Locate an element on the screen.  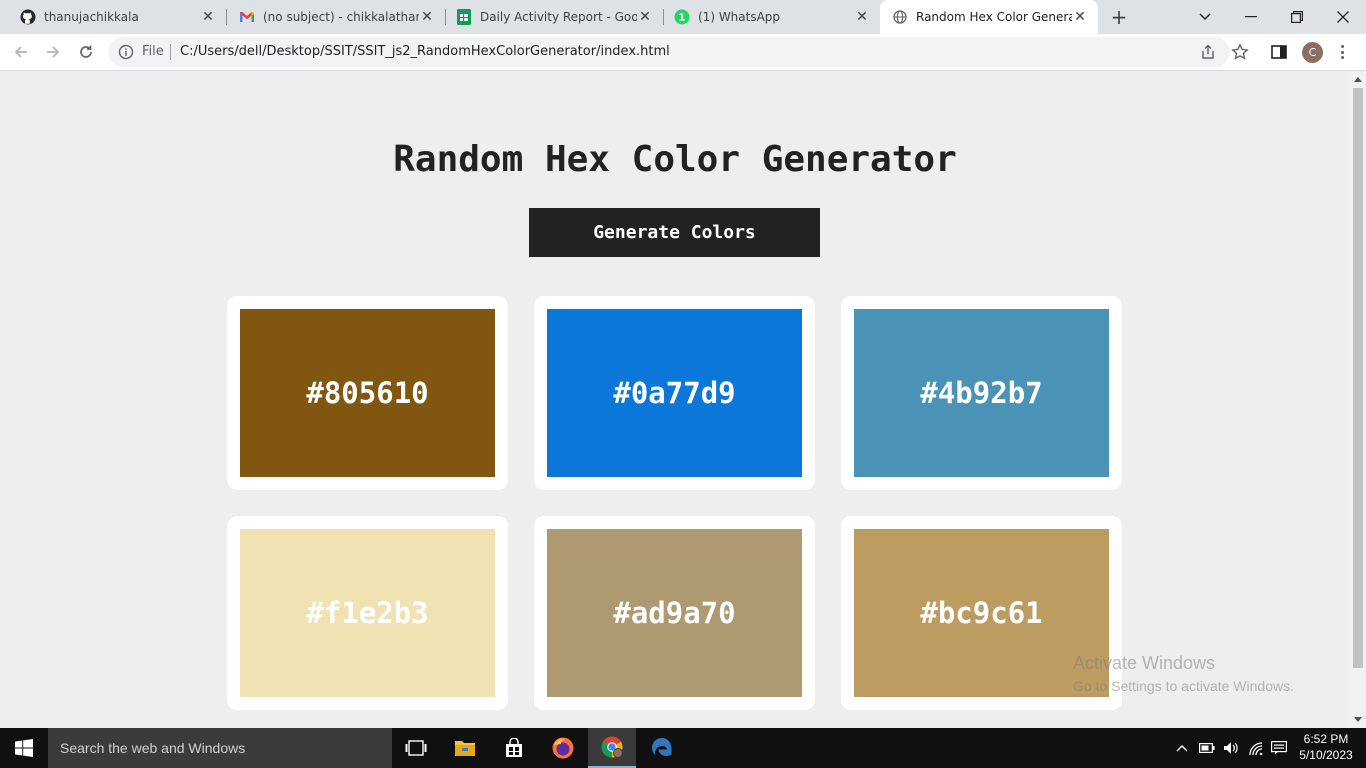
tab-gmail: (no subject) - chikkalathanuja ✕ is located at coordinates (336, 17).